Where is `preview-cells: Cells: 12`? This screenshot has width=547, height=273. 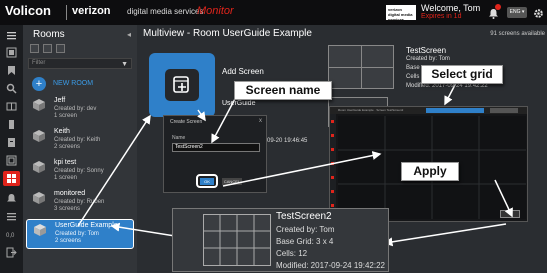
preview-cells: Cells: 12 is located at coordinates (292, 253).